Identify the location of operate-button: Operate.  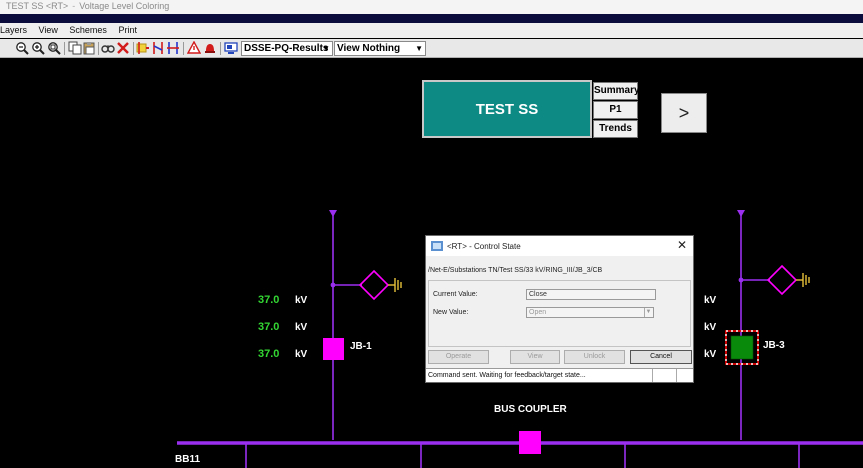
(458, 357).